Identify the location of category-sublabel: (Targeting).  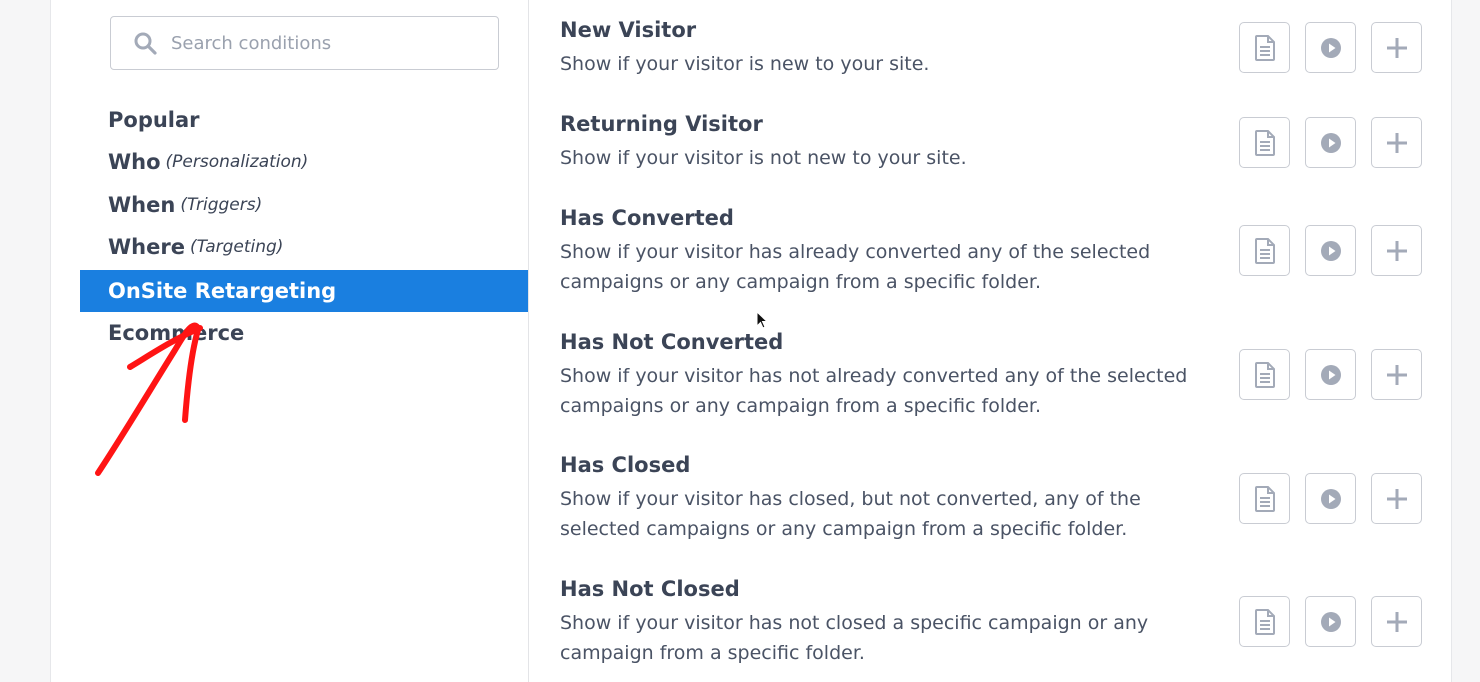
(236, 247).